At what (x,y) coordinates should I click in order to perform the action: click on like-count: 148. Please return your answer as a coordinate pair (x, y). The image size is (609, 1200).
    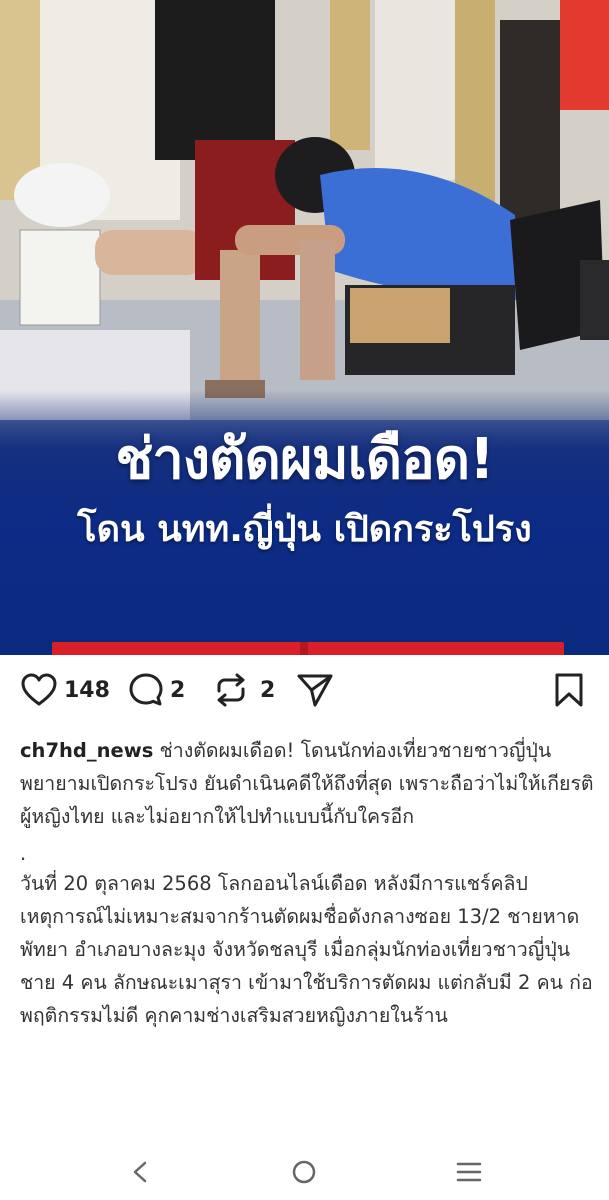
    Looking at the image, I should click on (87, 690).